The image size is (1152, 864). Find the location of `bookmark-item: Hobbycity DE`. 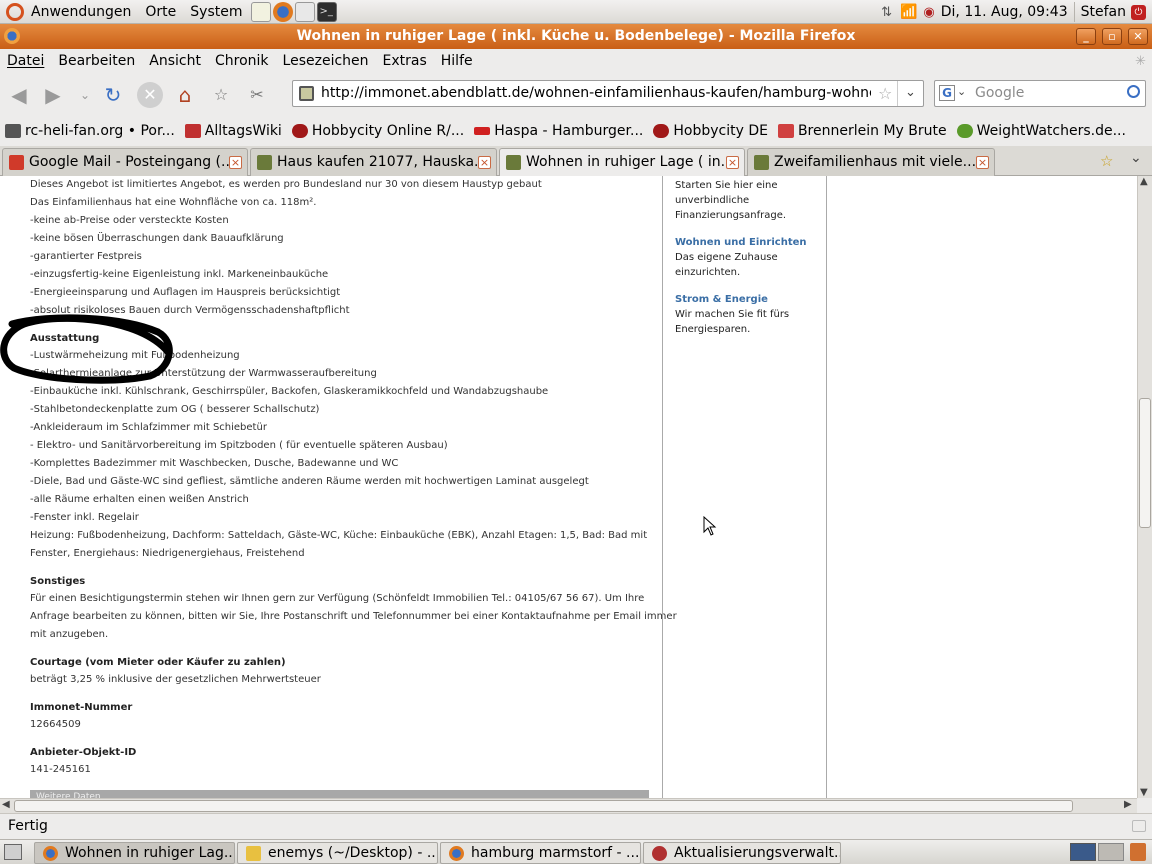

bookmark-item: Hobbycity DE is located at coordinates (710, 131).